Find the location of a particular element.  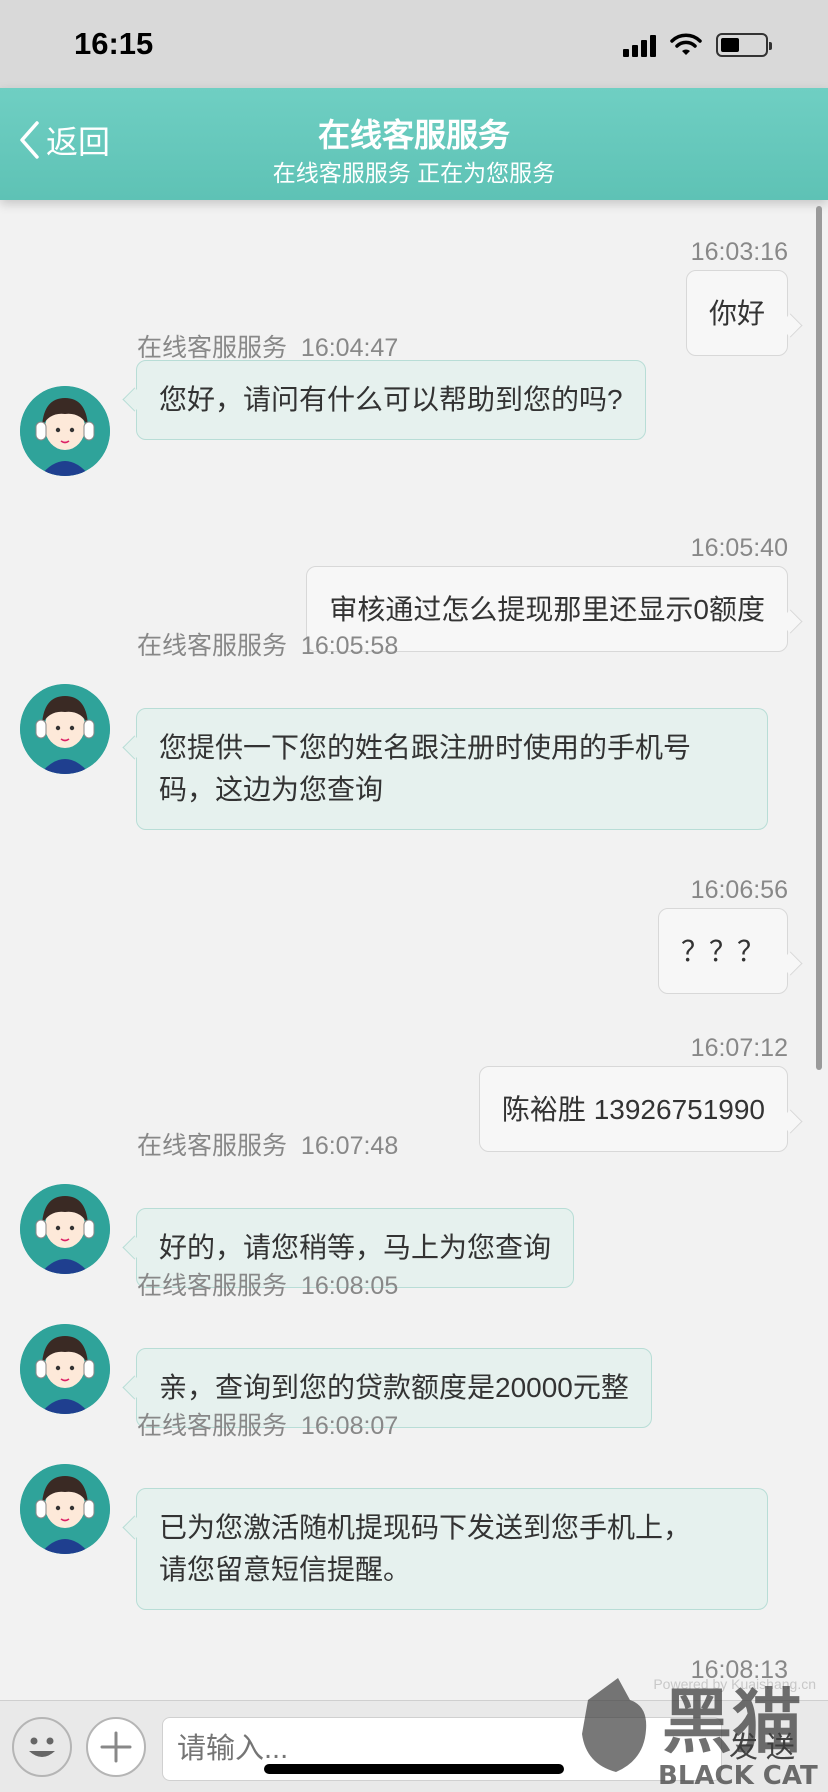

emoji-button is located at coordinates (42, 1747).